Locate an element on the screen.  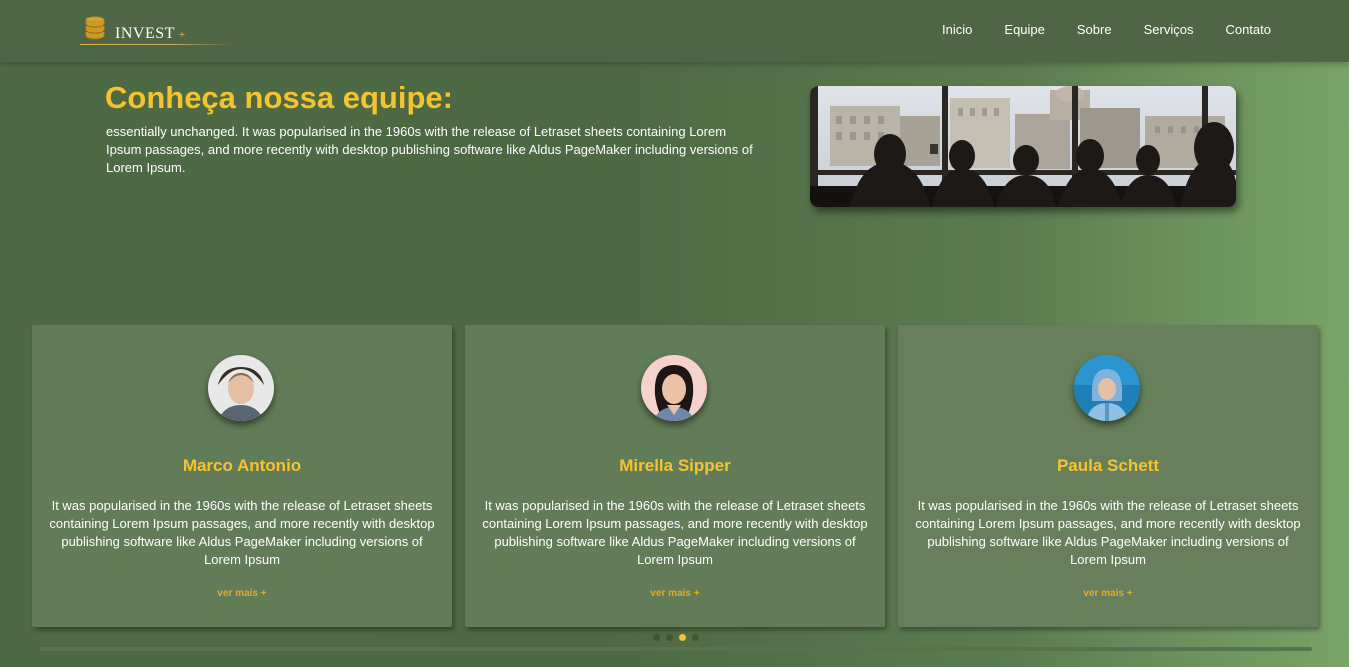
logo-plus: + is located at coordinates (182, 35).